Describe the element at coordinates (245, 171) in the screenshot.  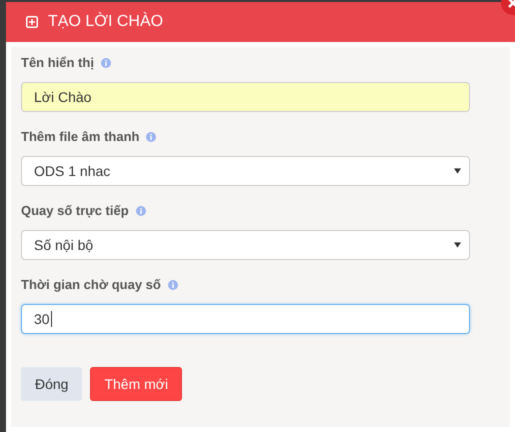
I see `dropdown: ODS 1 nhac` at that location.